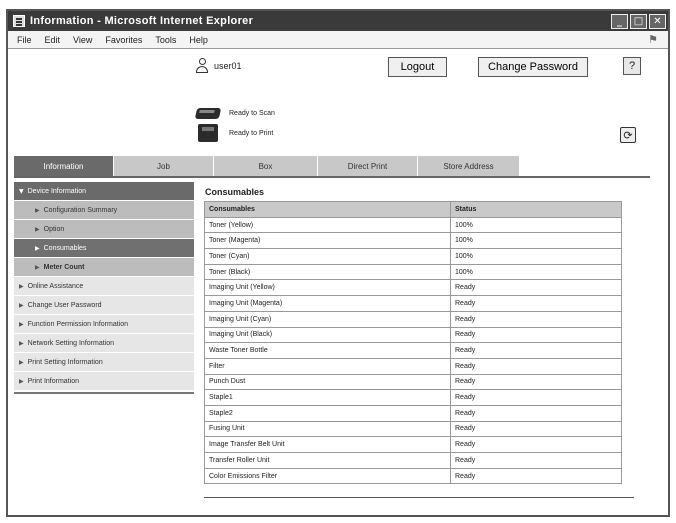 This screenshot has width=676, height=523. What do you see at coordinates (78, 324) in the screenshot?
I see `sidebar-item-label: Function Permission Information` at bounding box center [78, 324].